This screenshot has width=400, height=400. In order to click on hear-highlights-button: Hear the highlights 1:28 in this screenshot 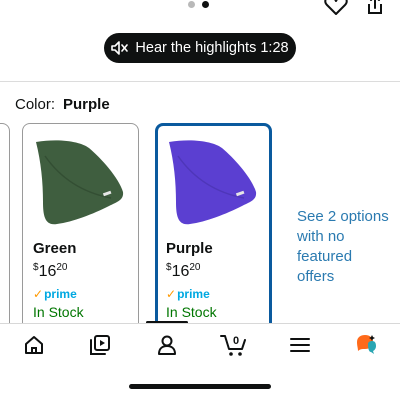, I will do `click(200, 48)`.